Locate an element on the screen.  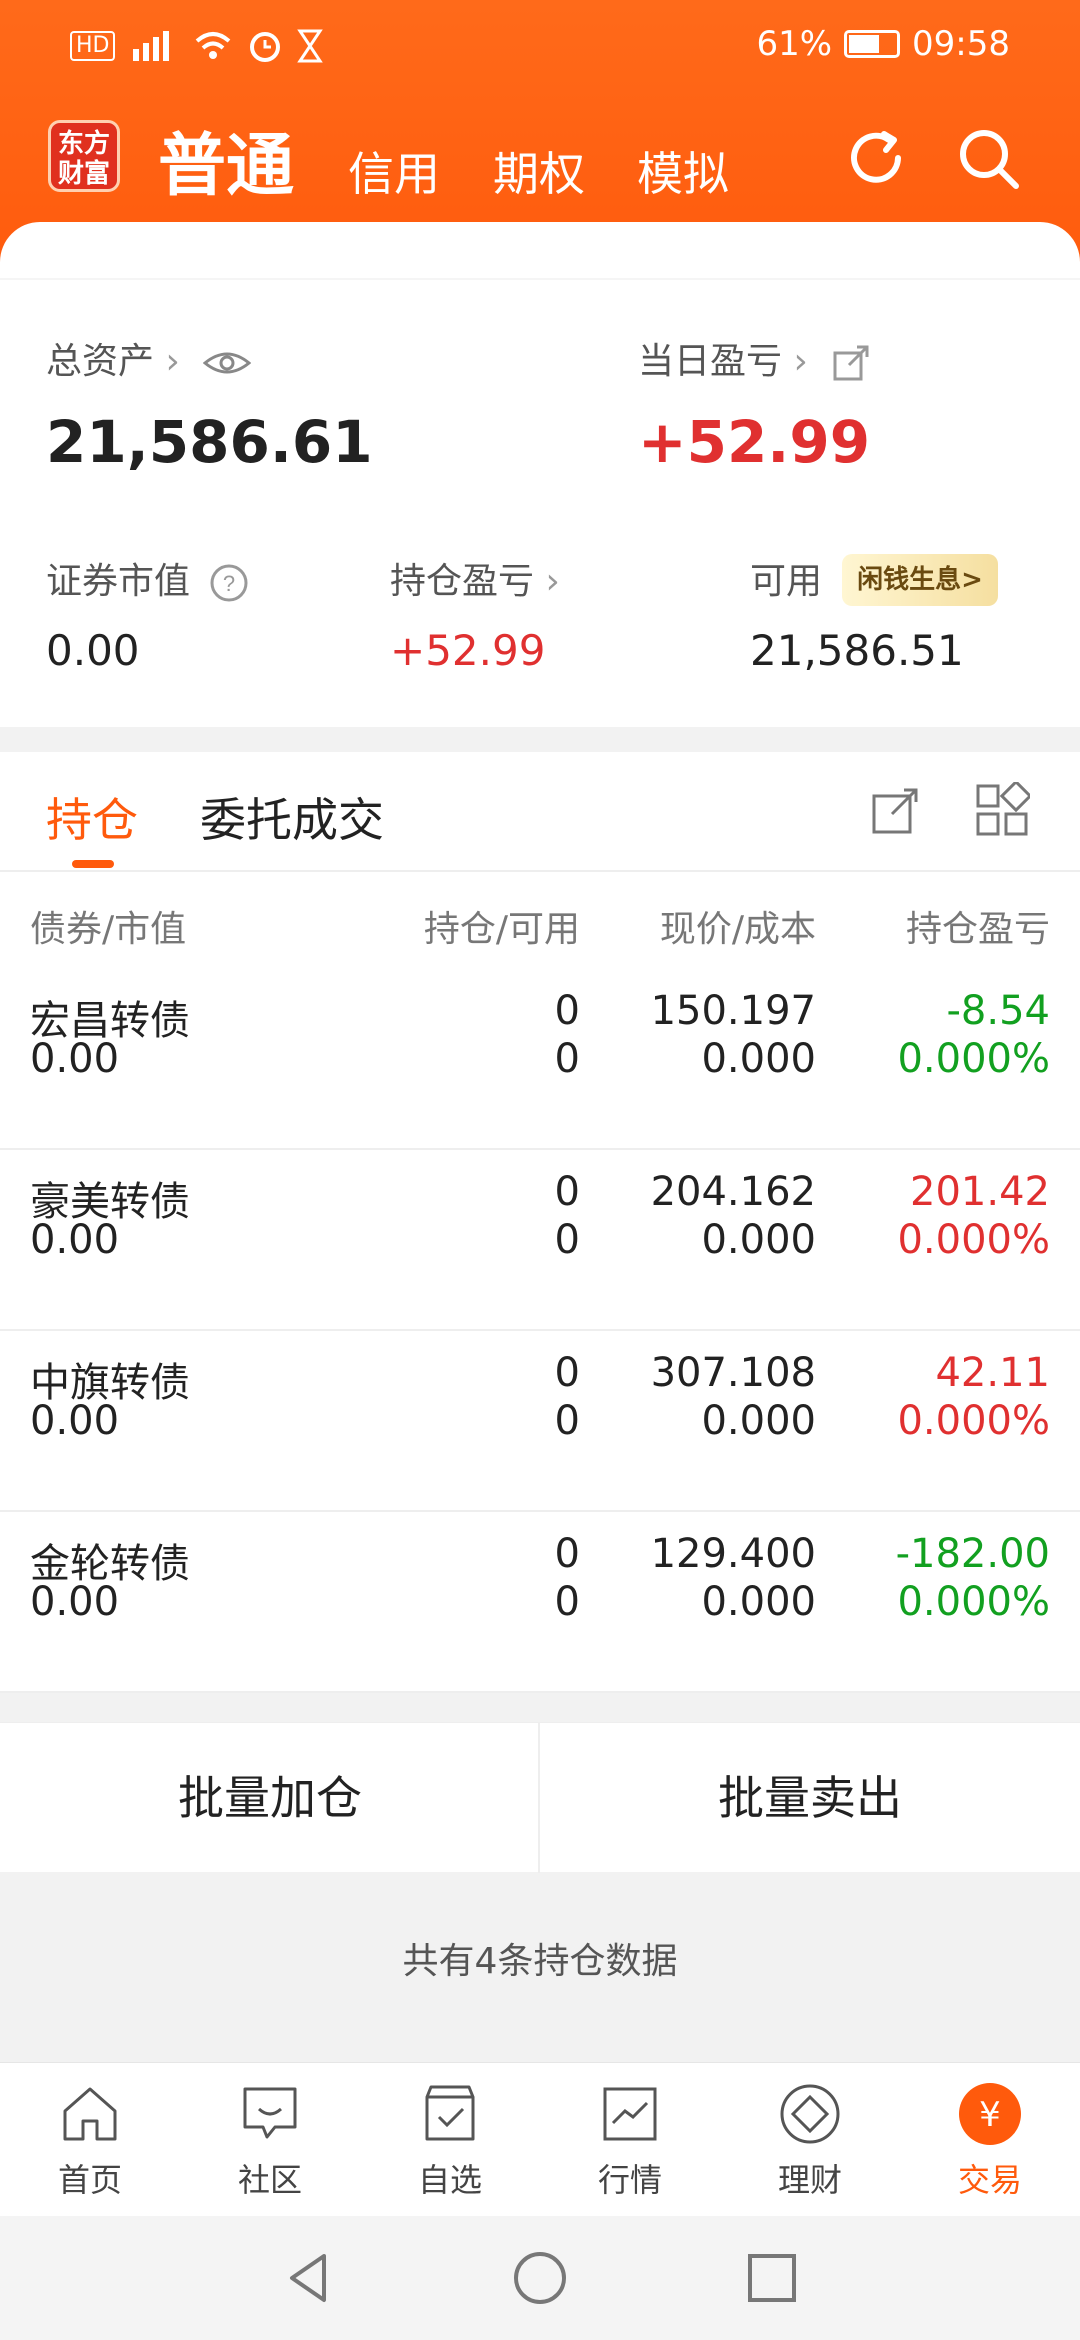
nav-community: 社区 is located at coordinates (270, 2146).